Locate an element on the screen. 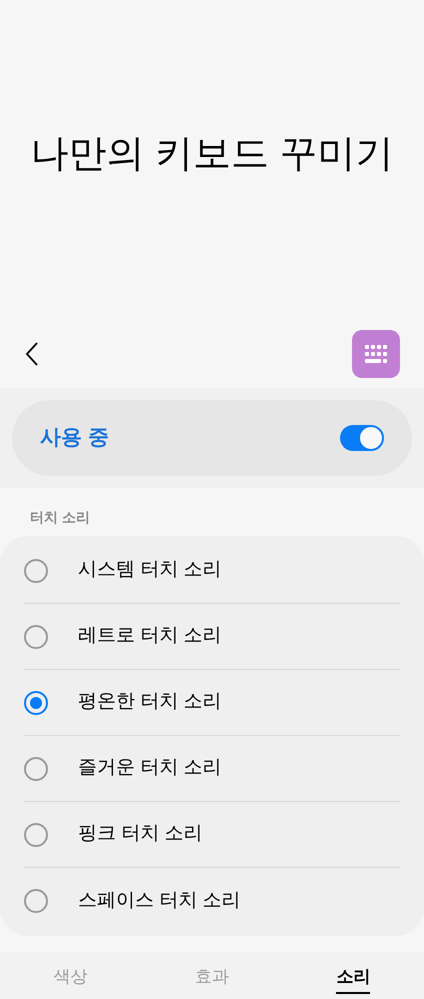  option-label: 시스템 터치 소리 is located at coordinates (150, 570).